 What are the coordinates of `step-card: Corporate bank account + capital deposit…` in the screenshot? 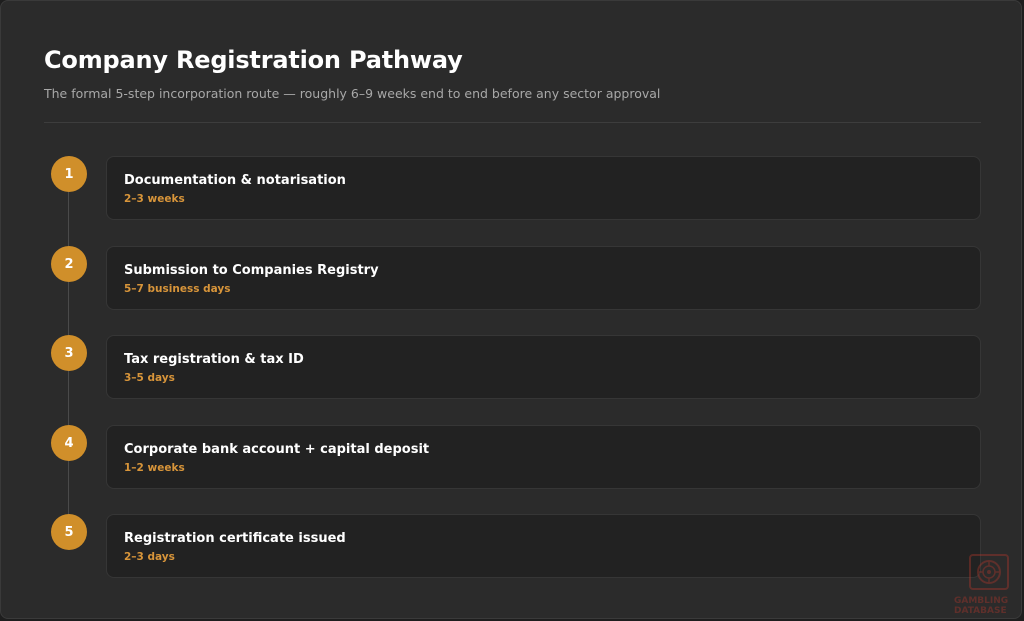 It's located at (543, 457).